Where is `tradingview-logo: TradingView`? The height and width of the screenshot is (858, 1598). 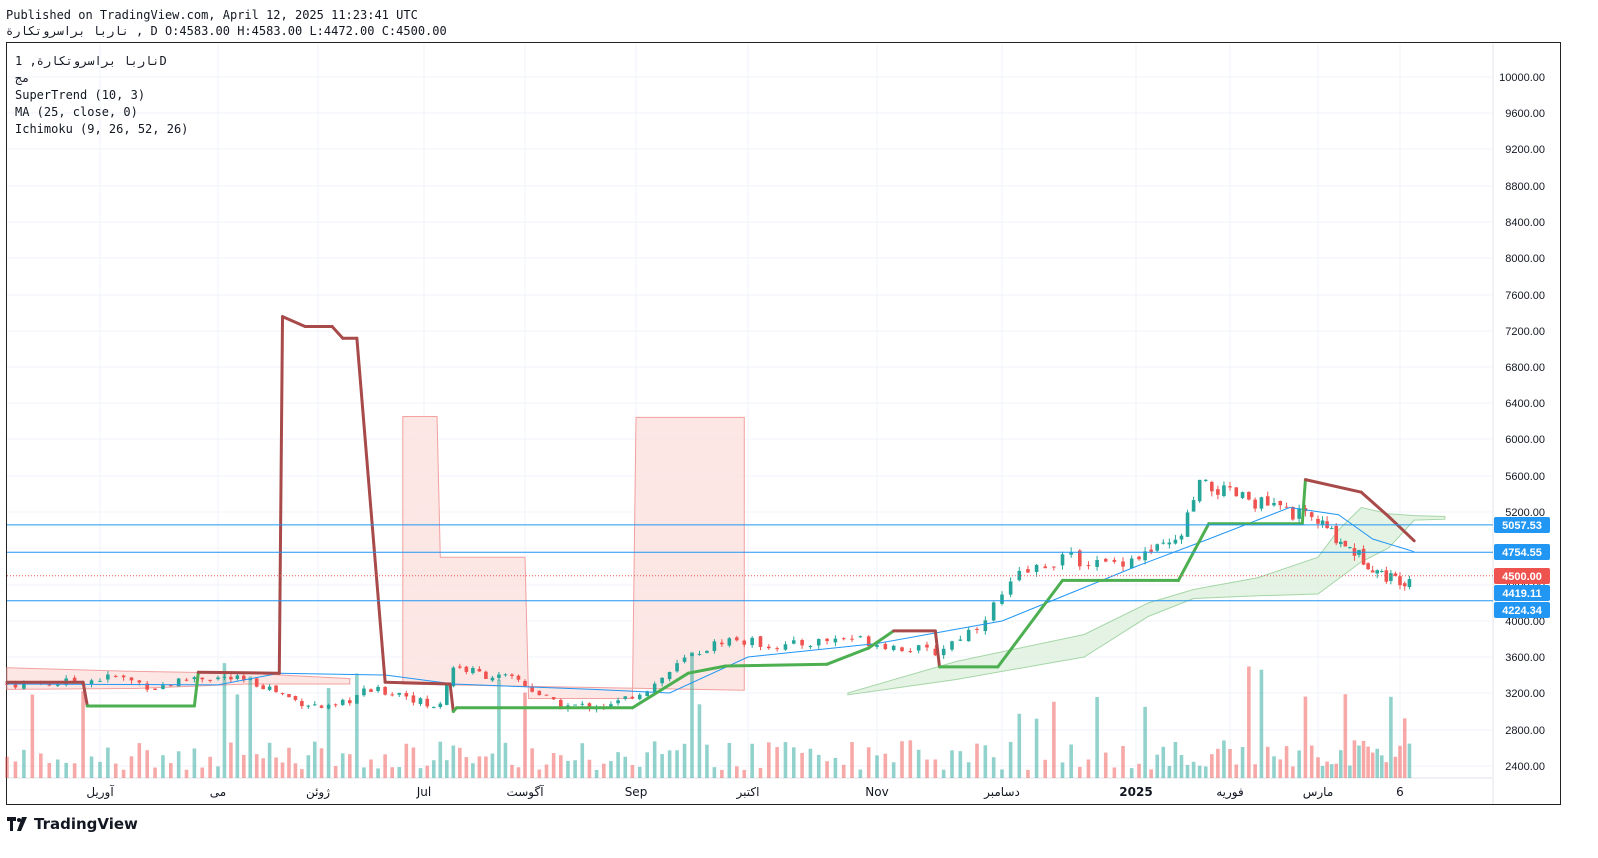 tradingview-logo: TradingView is located at coordinates (72, 824).